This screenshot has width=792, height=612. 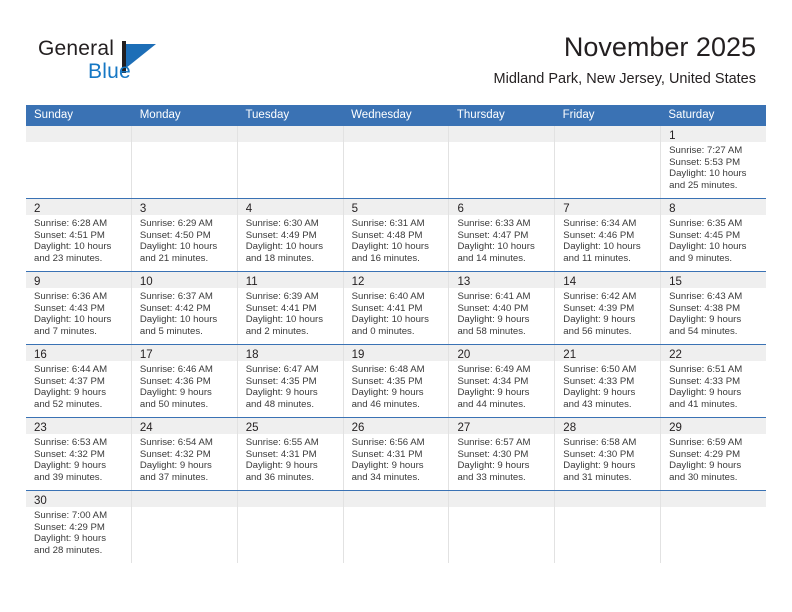 I want to click on sunset-time: Sunset: 4:35 PM, so click(x=387, y=381).